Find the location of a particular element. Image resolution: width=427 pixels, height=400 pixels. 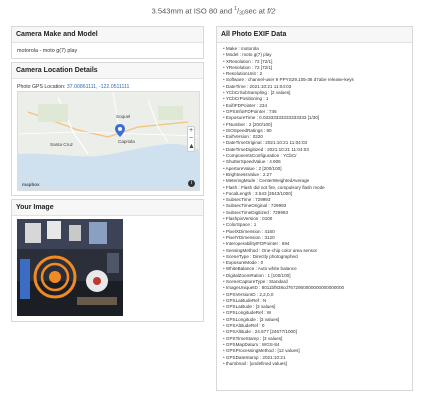

your-image-title: Your Image is located at coordinates (107, 208).